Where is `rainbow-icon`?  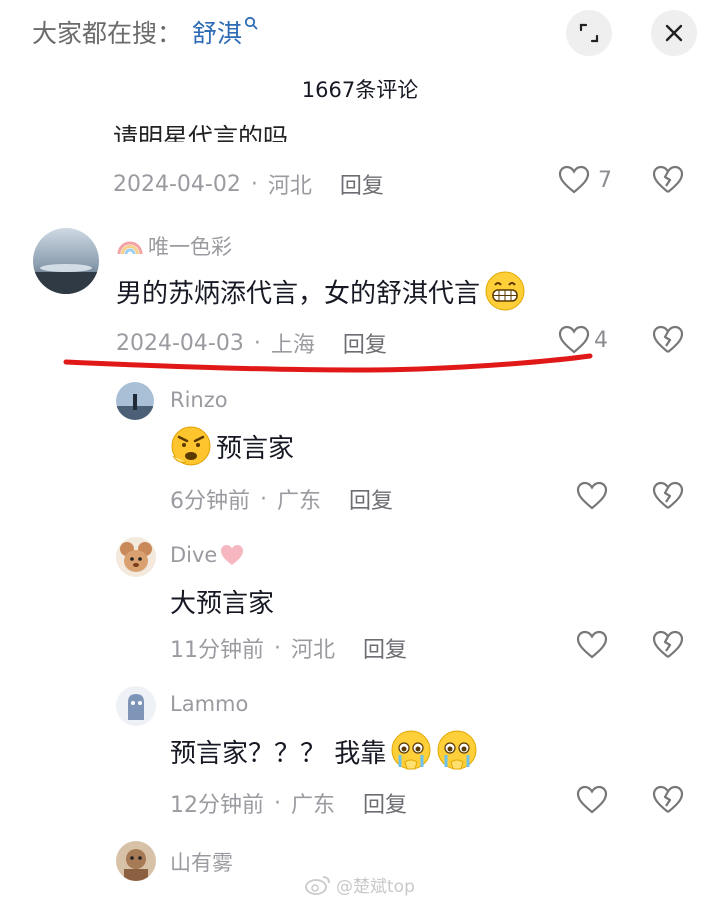
rainbow-icon is located at coordinates (130, 248).